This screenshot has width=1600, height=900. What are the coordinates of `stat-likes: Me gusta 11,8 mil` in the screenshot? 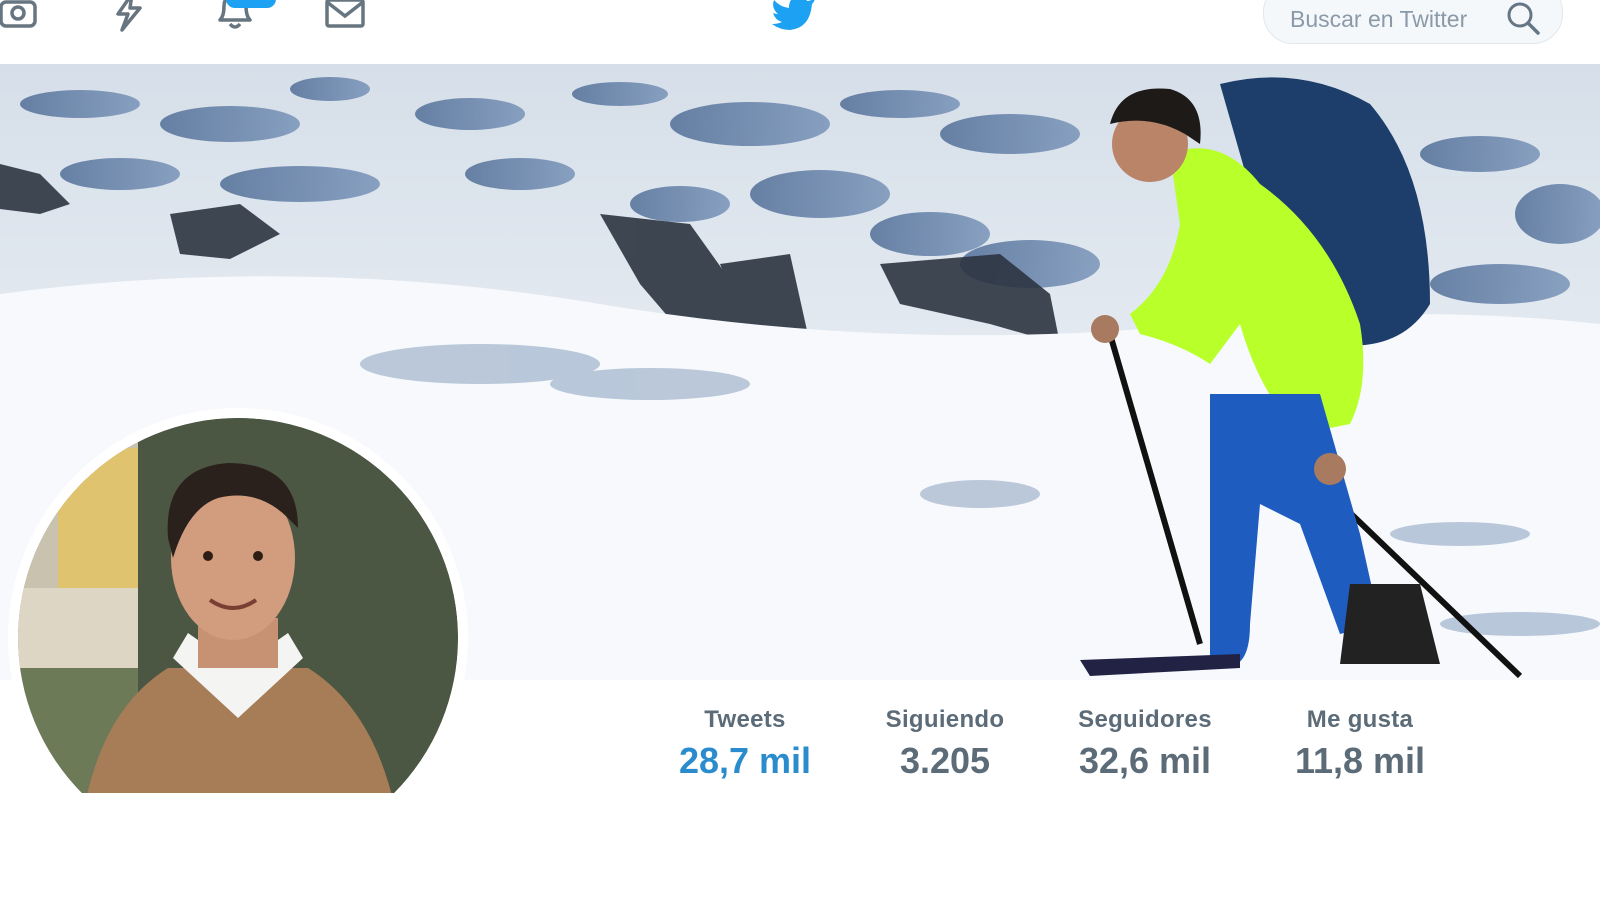 It's located at (1360, 744).